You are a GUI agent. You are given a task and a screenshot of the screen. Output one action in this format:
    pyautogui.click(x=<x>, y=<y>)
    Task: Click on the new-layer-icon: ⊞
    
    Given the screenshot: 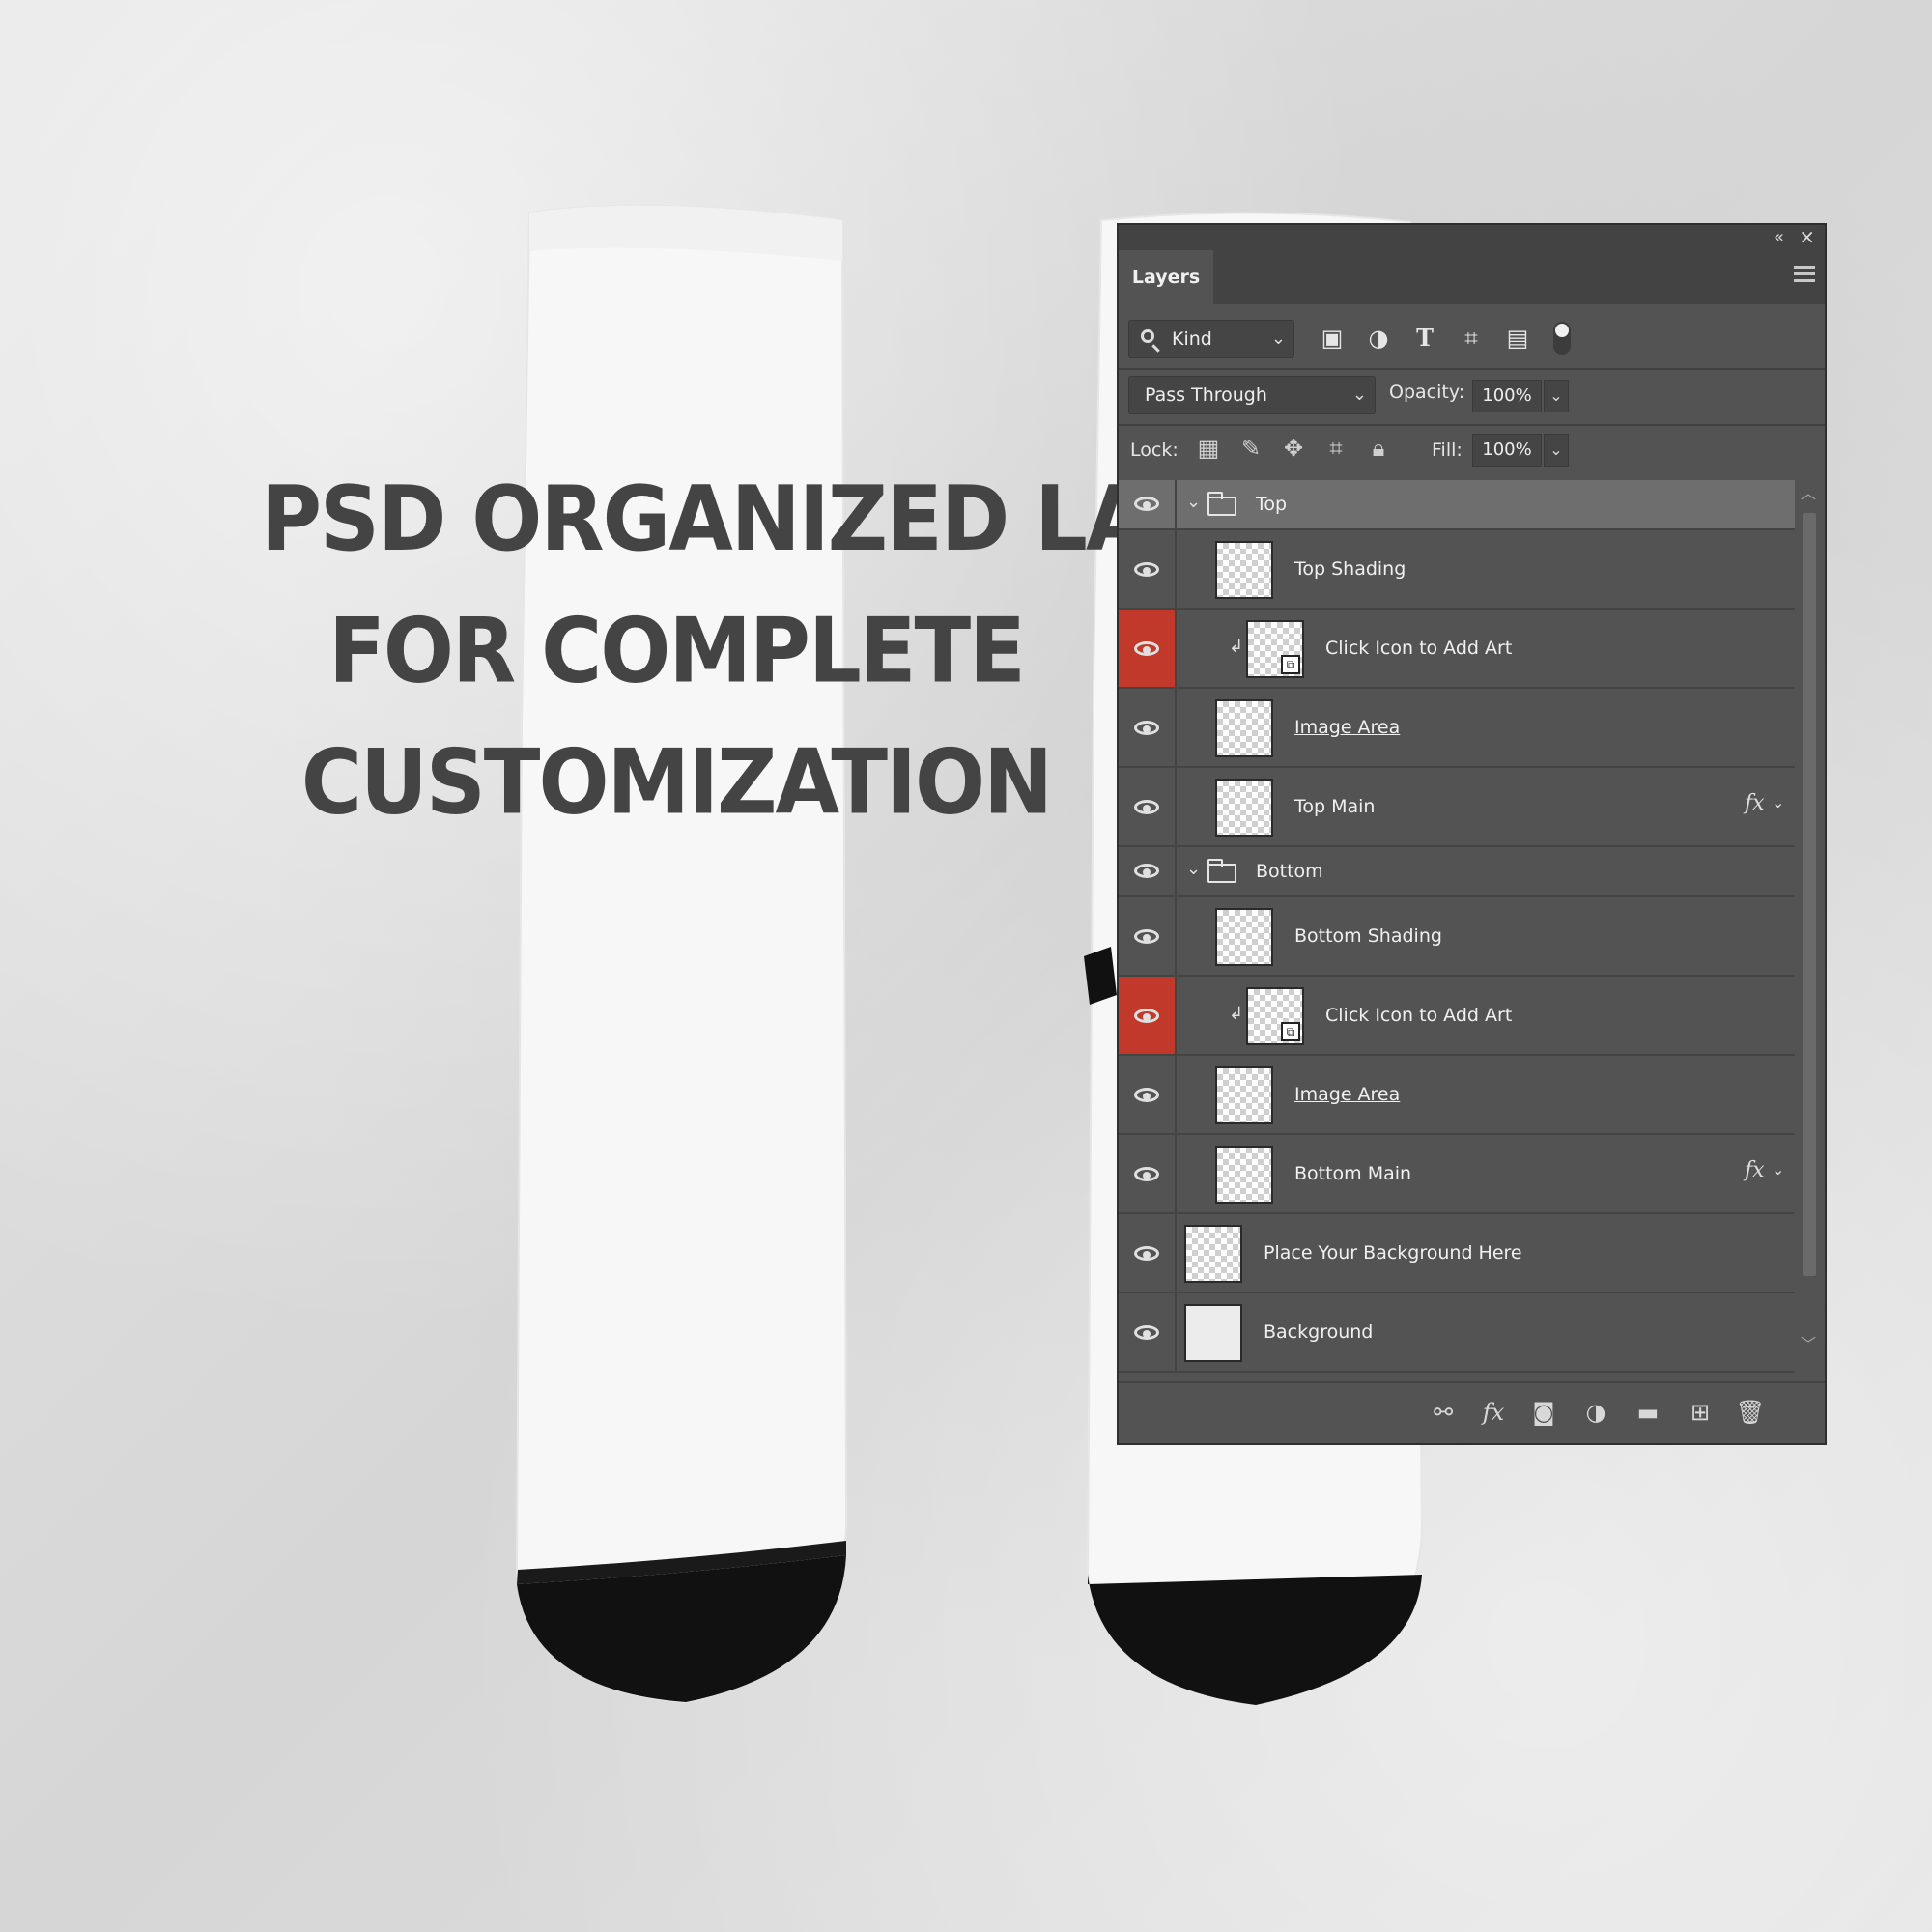 What is the action you would take?
    pyautogui.click(x=1700, y=1412)
    